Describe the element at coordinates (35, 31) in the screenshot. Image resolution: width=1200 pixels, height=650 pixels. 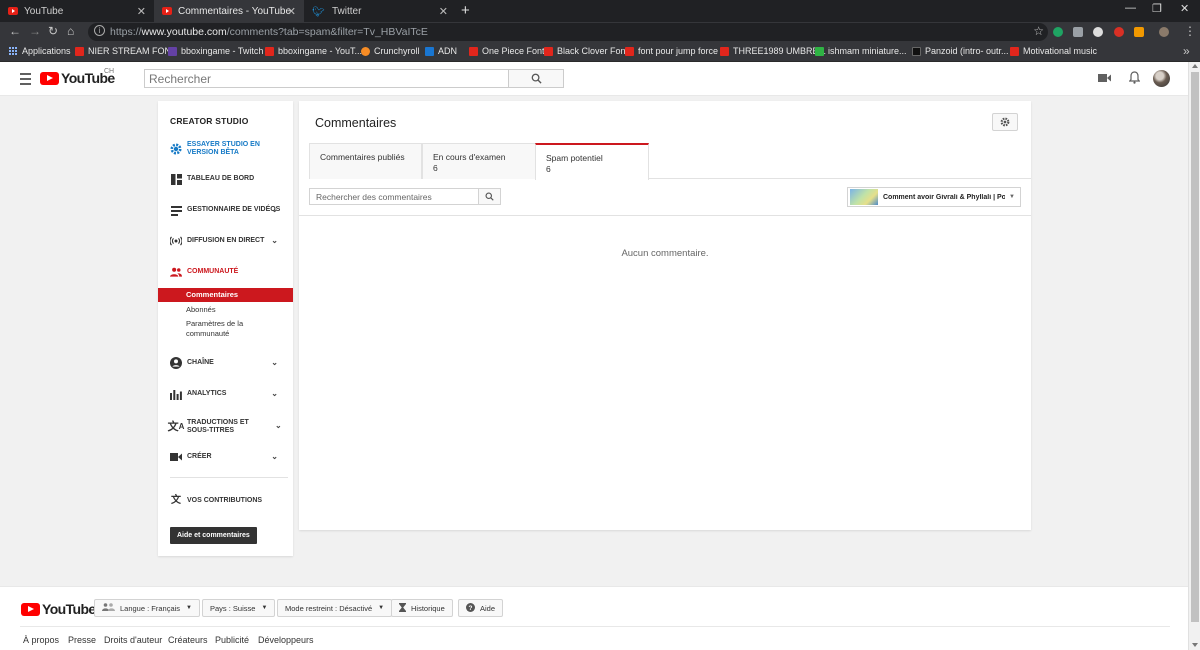
I see `forward-icon: →` at that location.